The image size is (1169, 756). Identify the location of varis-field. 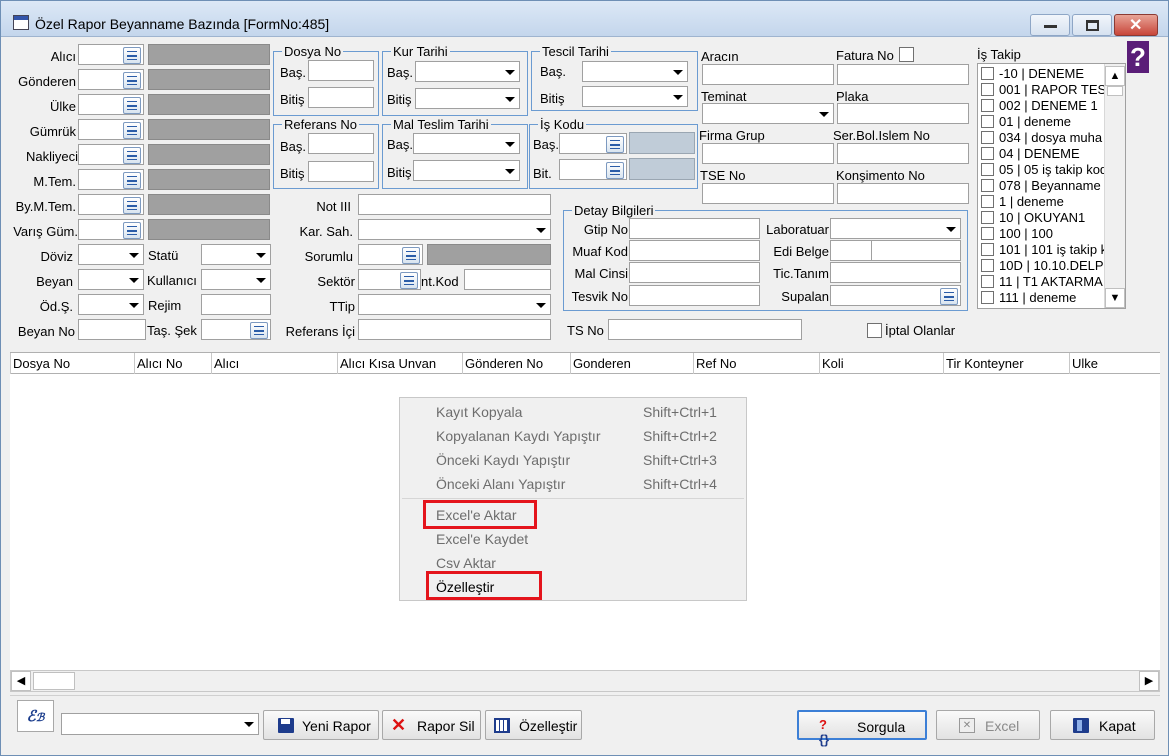
(111, 229).